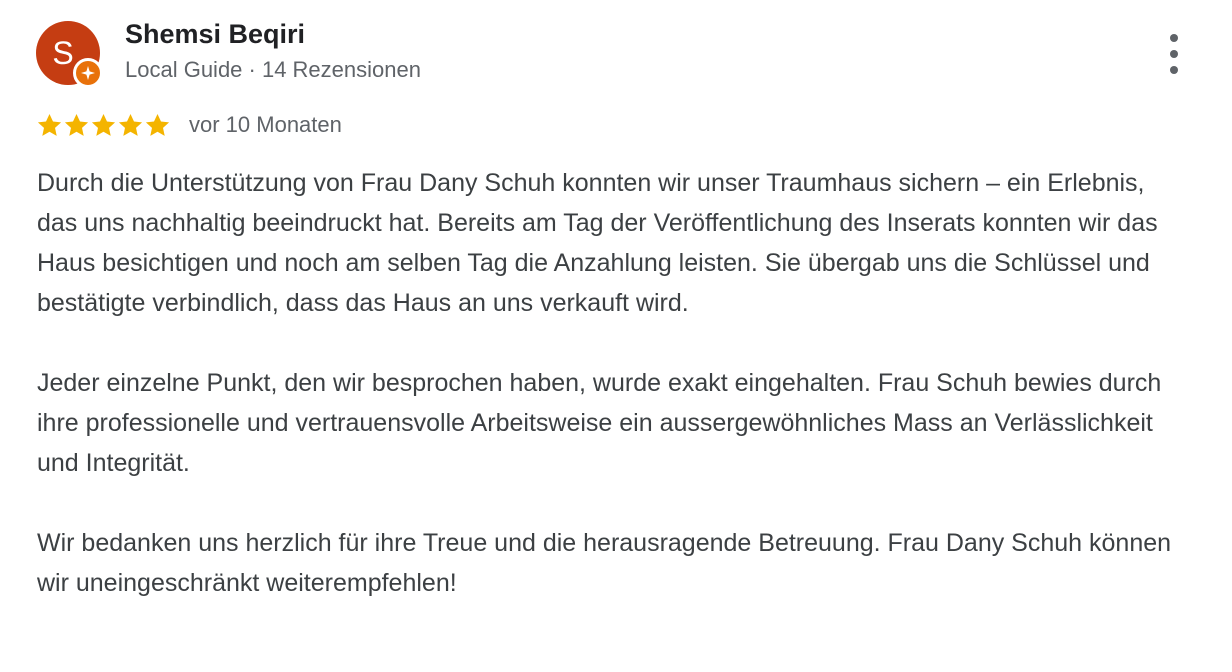 This screenshot has width=1232, height=672. Describe the element at coordinates (273, 69) in the screenshot. I see `reviewer-meta: Local Guide · 14 Rezensionen` at that location.